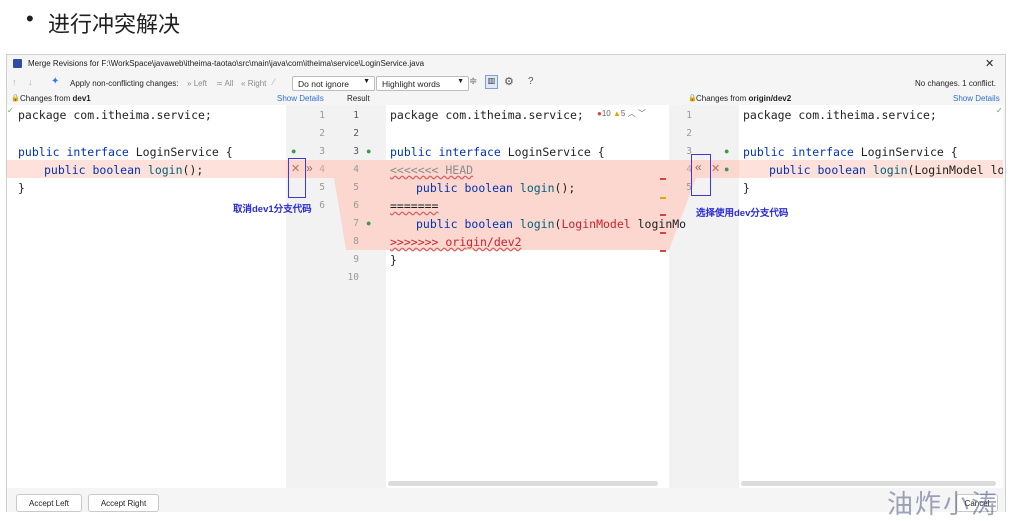 This screenshot has height=521, width=1012. What do you see at coordinates (658, 224) in the screenshot?
I see `param-name: loginMo` at bounding box center [658, 224].